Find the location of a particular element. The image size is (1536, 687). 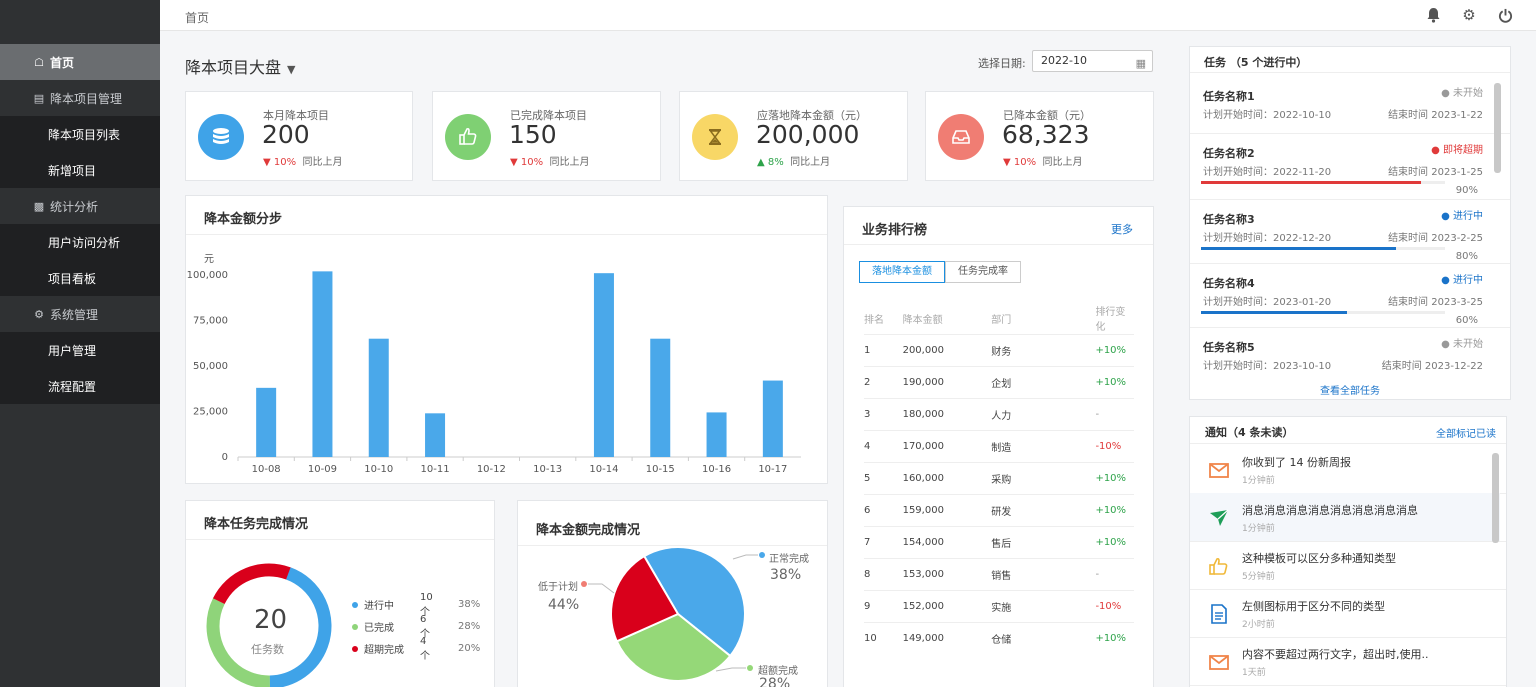

pie-chart-panel: 降本金额完成情况 正常完成 38% 低于计划 44% 超额完成 28% is located at coordinates (672, 593).